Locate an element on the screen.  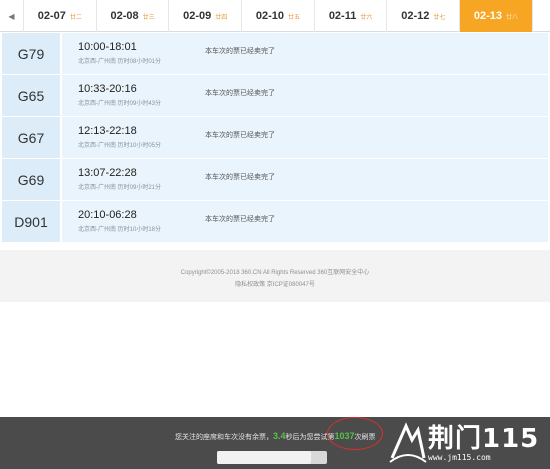
train-route: 北京西-广州南 历时09小时43分 is located at coordinates (120, 104).